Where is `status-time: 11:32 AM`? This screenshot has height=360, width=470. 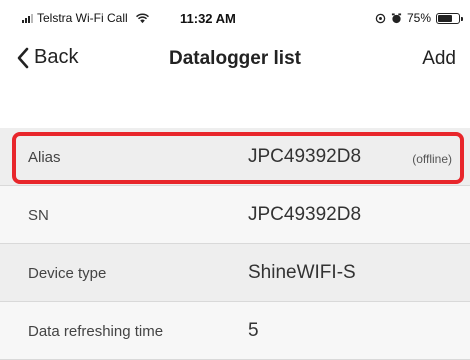
status-time: 11:32 AM is located at coordinates (208, 18).